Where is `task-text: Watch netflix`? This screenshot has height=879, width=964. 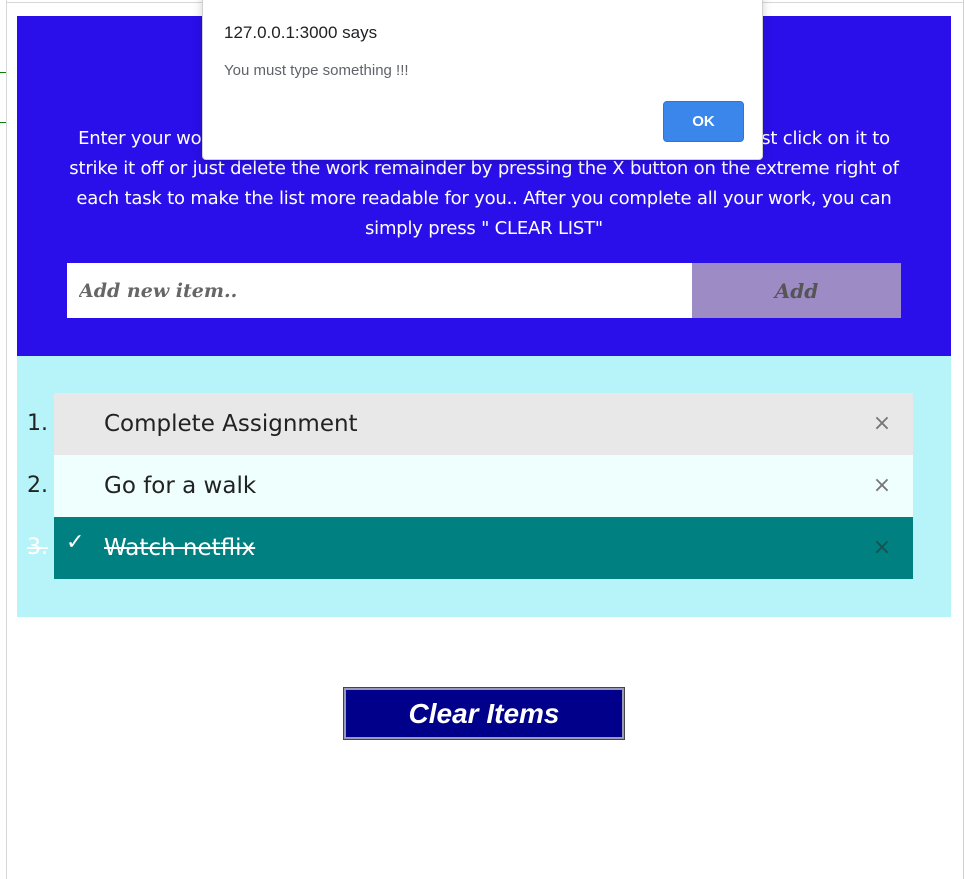
task-text: Watch netflix is located at coordinates (180, 548).